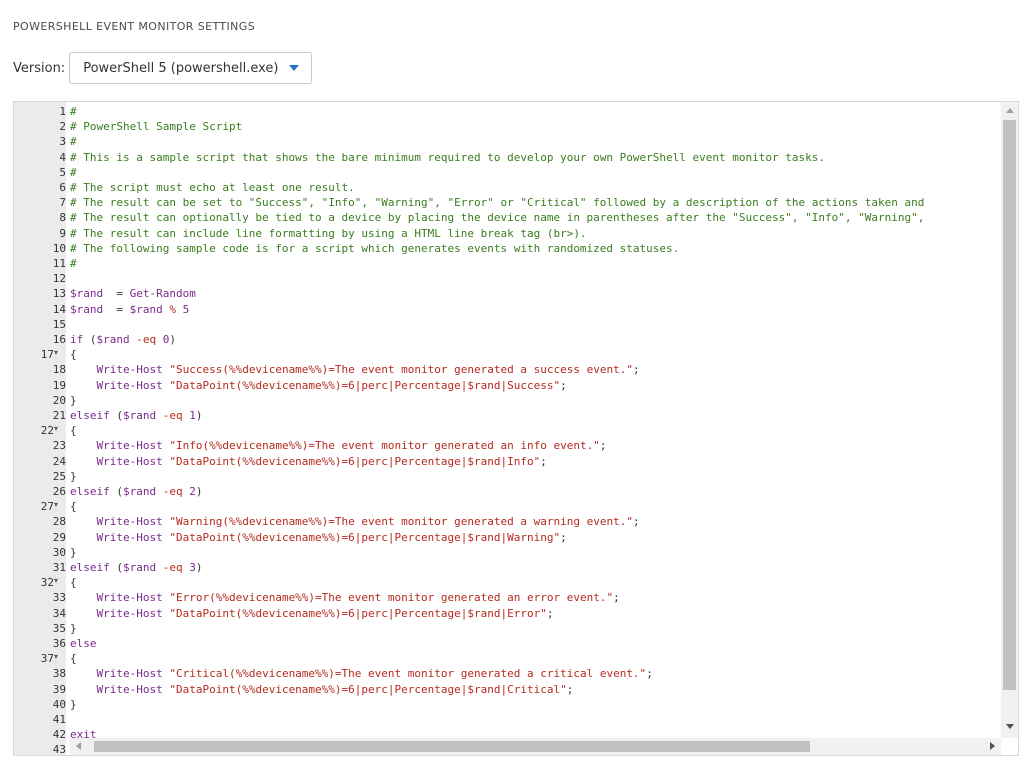  Describe the element at coordinates (59, 476) in the screenshot. I see `line-number: 25` at that location.